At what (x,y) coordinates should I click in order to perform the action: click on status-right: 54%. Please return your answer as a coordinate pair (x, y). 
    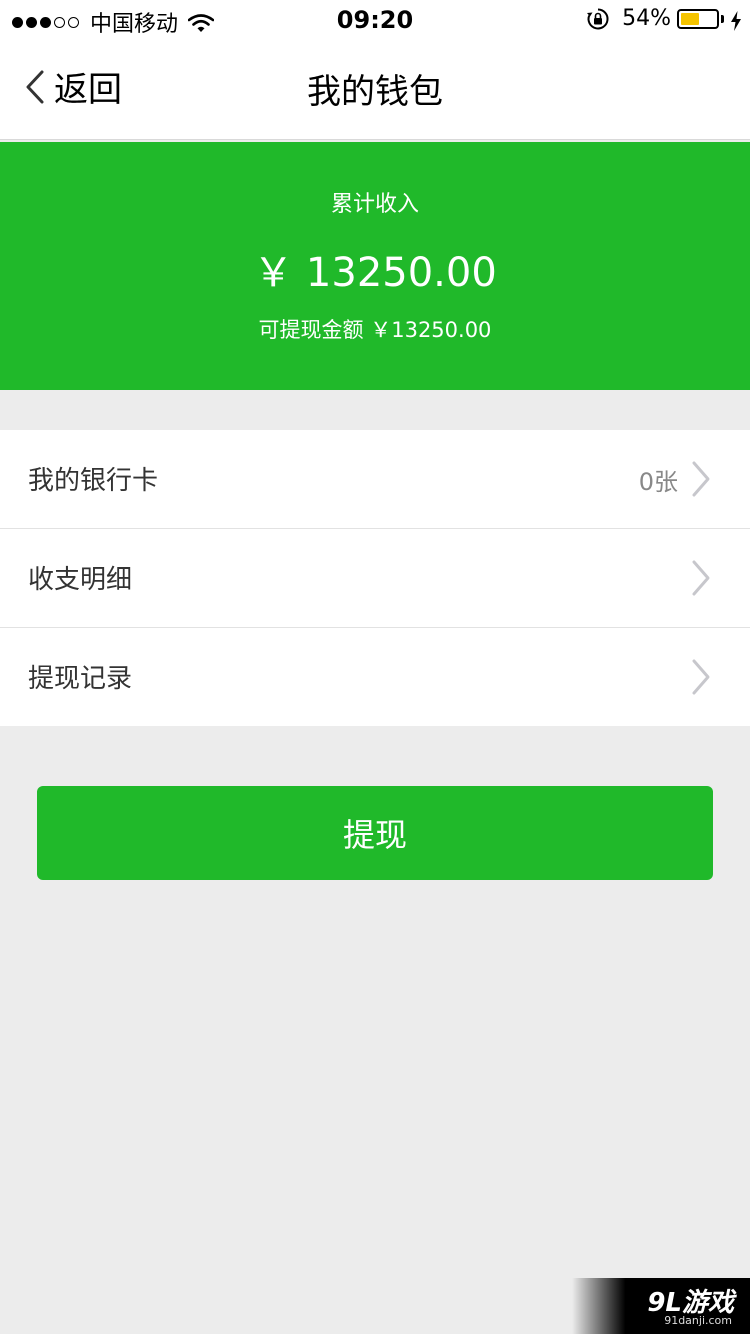
    Looking at the image, I should click on (664, 18).